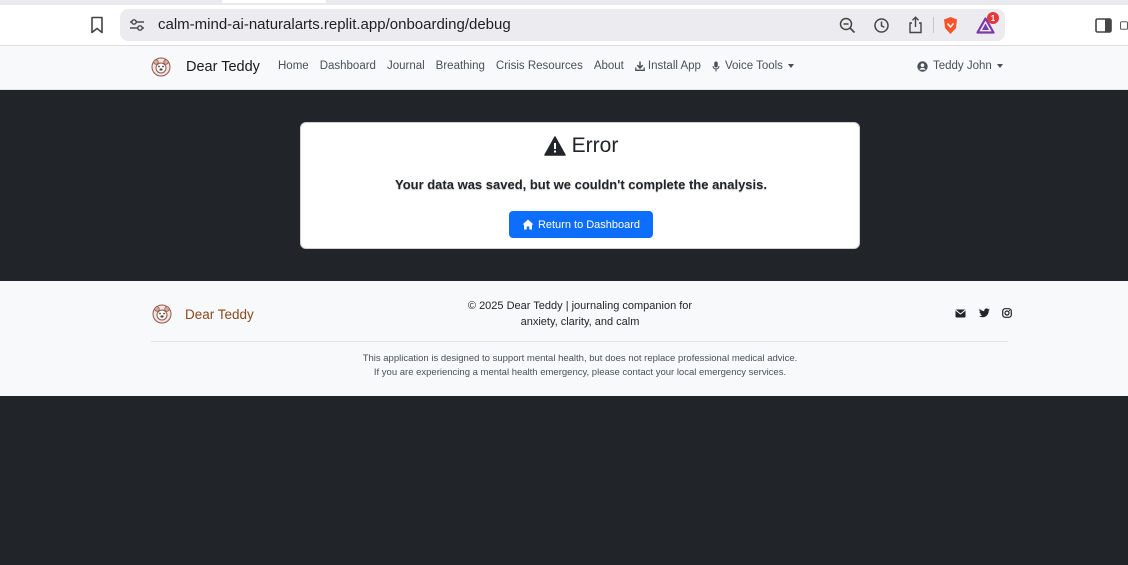  What do you see at coordinates (993, 18) in the screenshot?
I see `notification-badge: 1` at bounding box center [993, 18].